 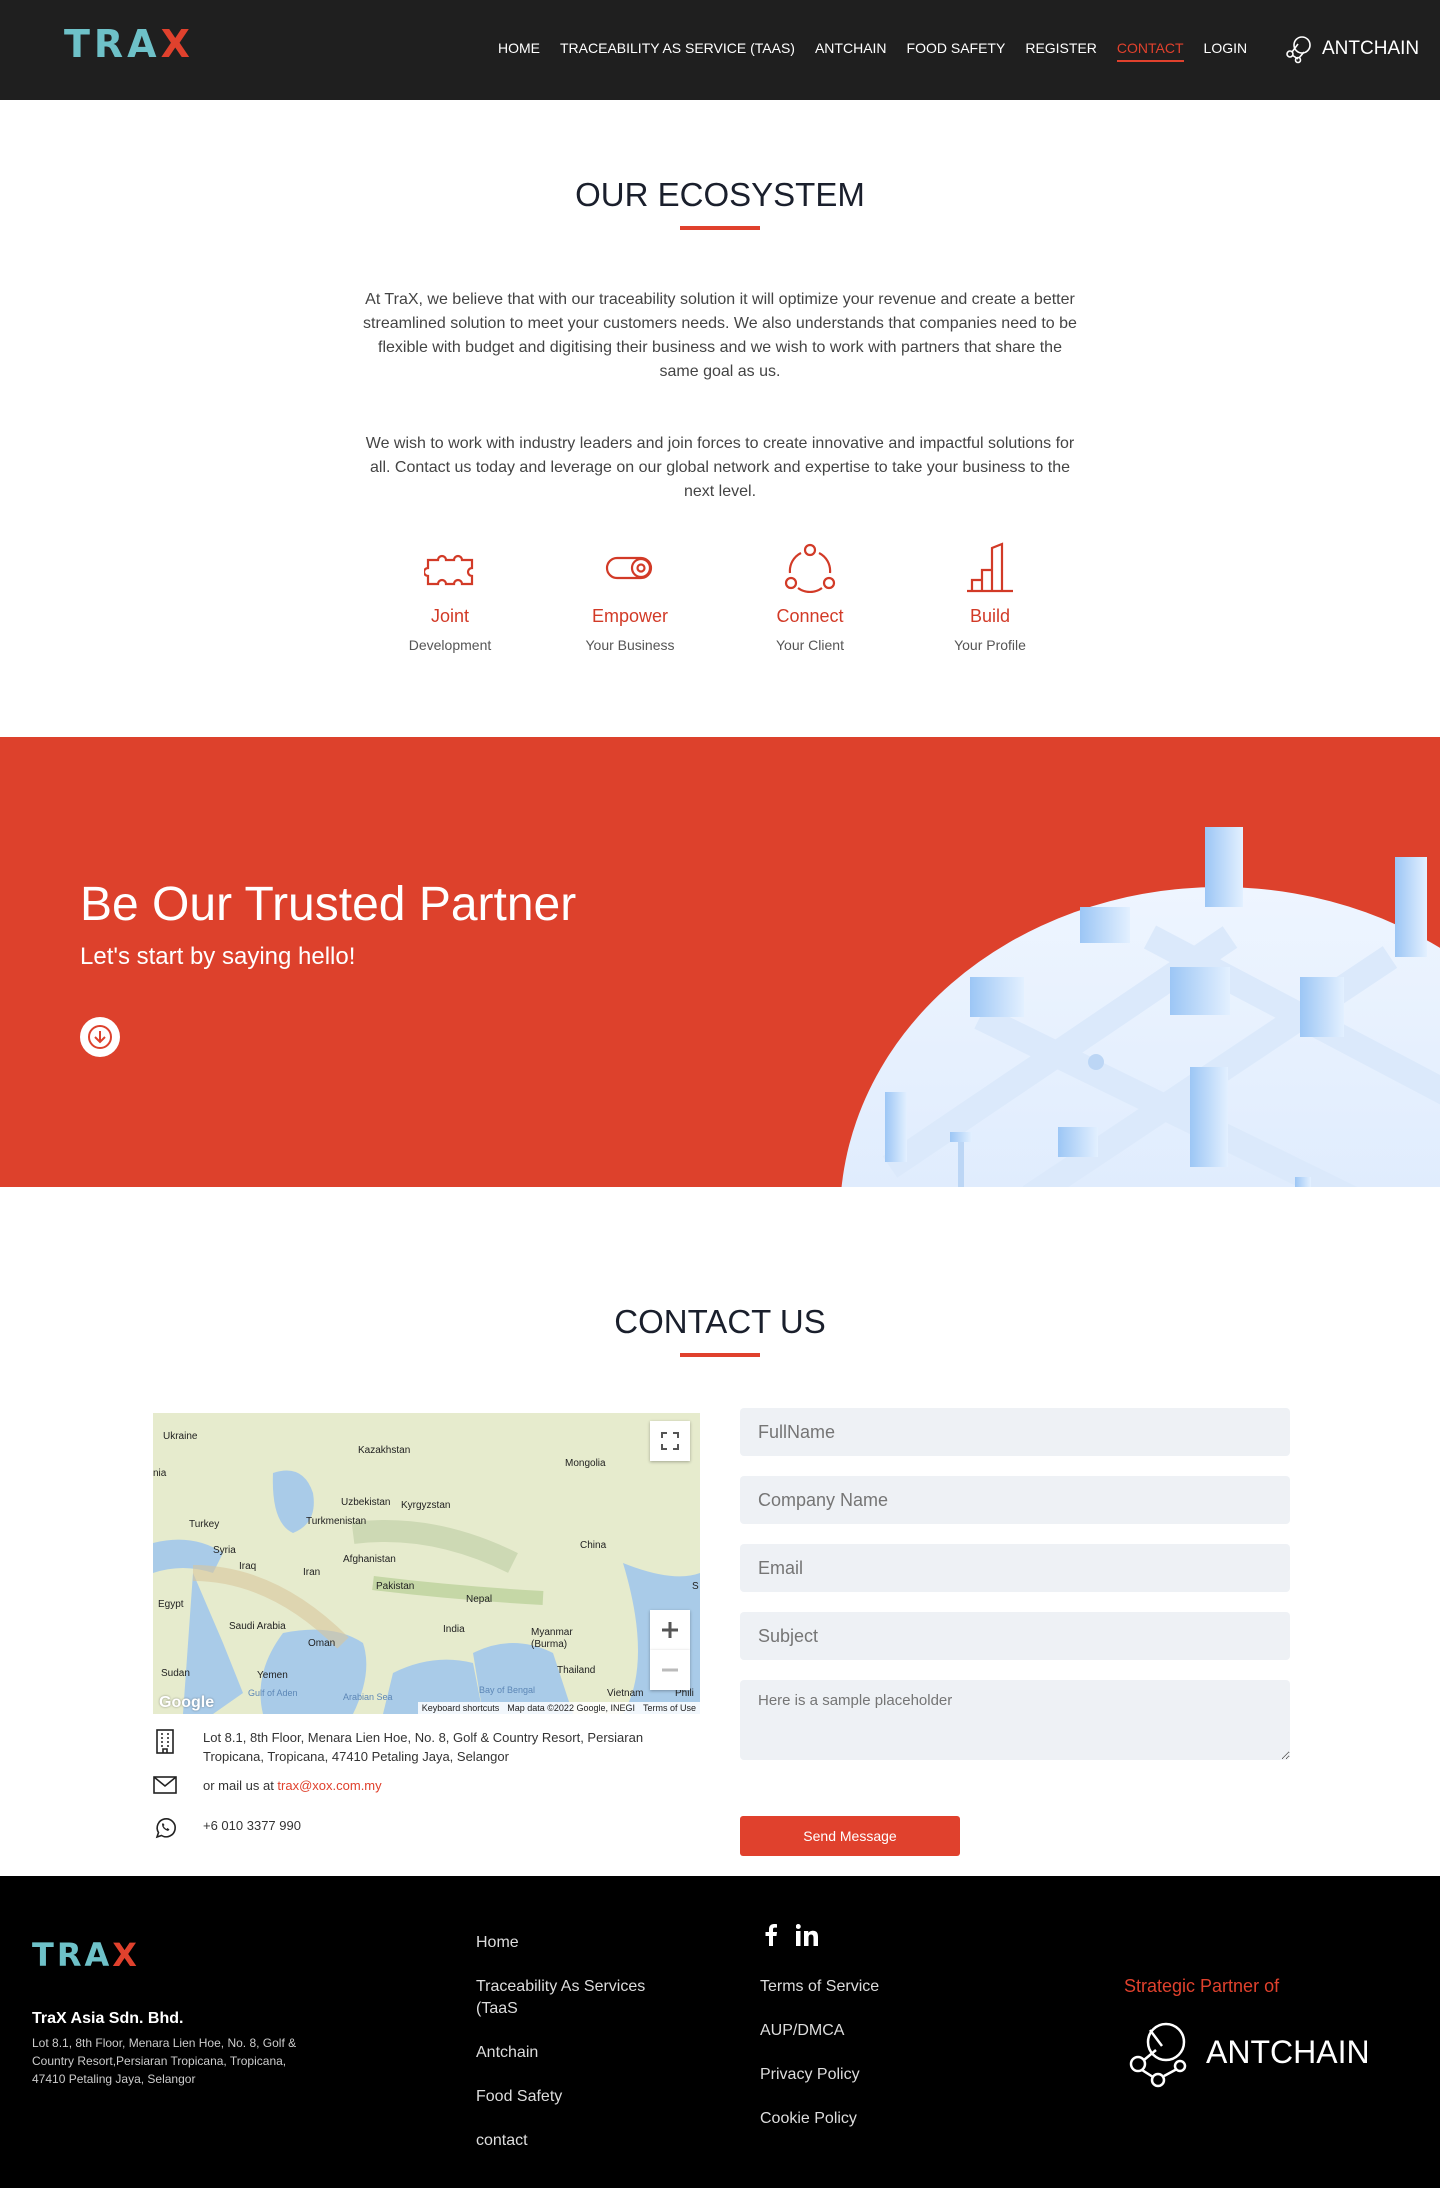 What do you see at coordinates (126, 1955) in the screenshot?
I see `footer-logo-text-right: X` at bounding box center [126, 1955].